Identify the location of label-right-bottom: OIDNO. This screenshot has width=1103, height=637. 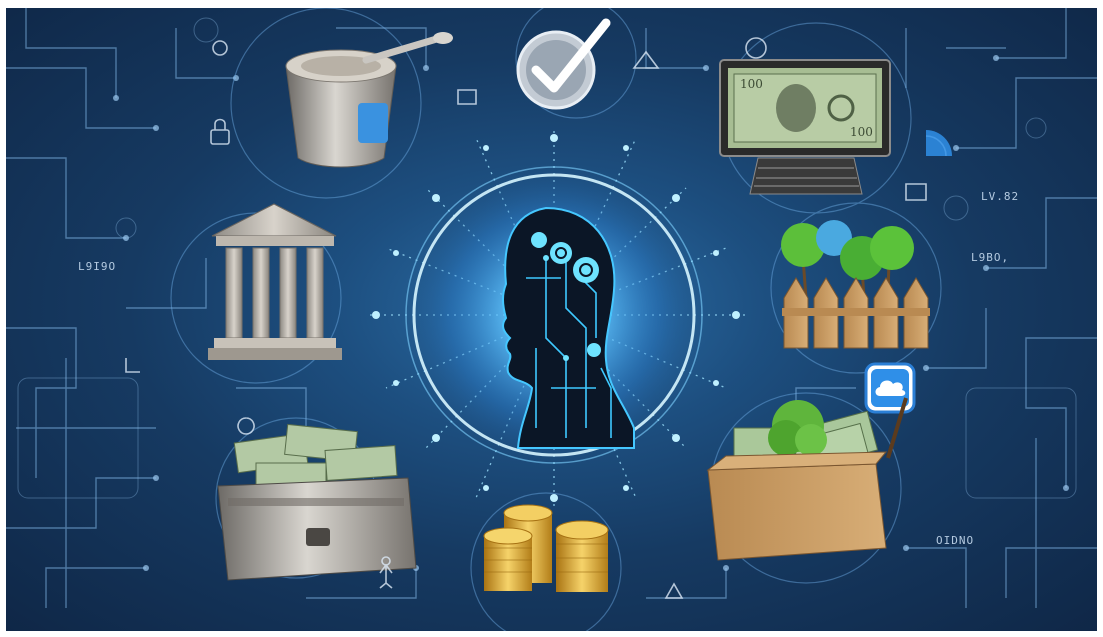
(955, 540).